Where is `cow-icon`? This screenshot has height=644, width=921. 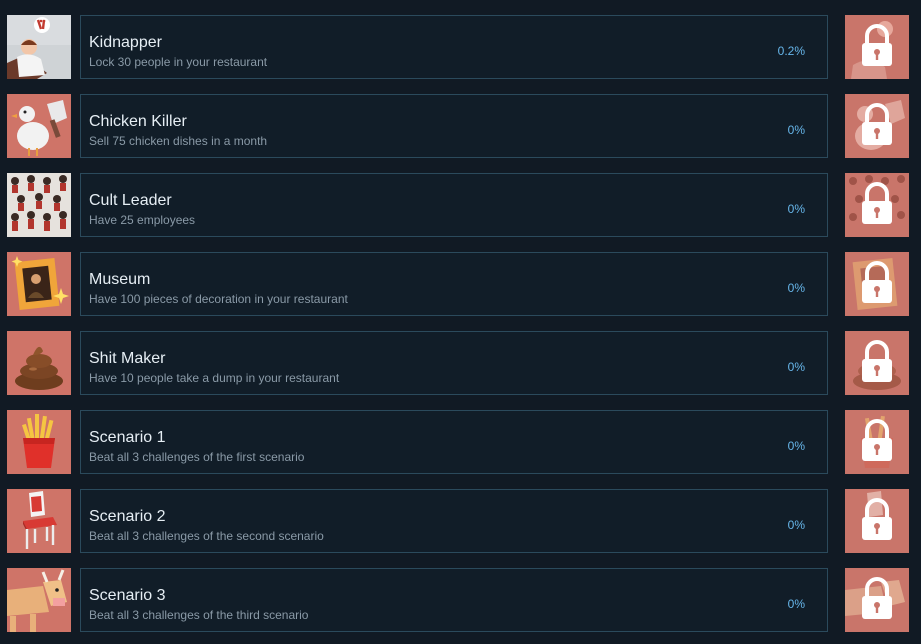 cow-icon is located at coordinates (39, 600).